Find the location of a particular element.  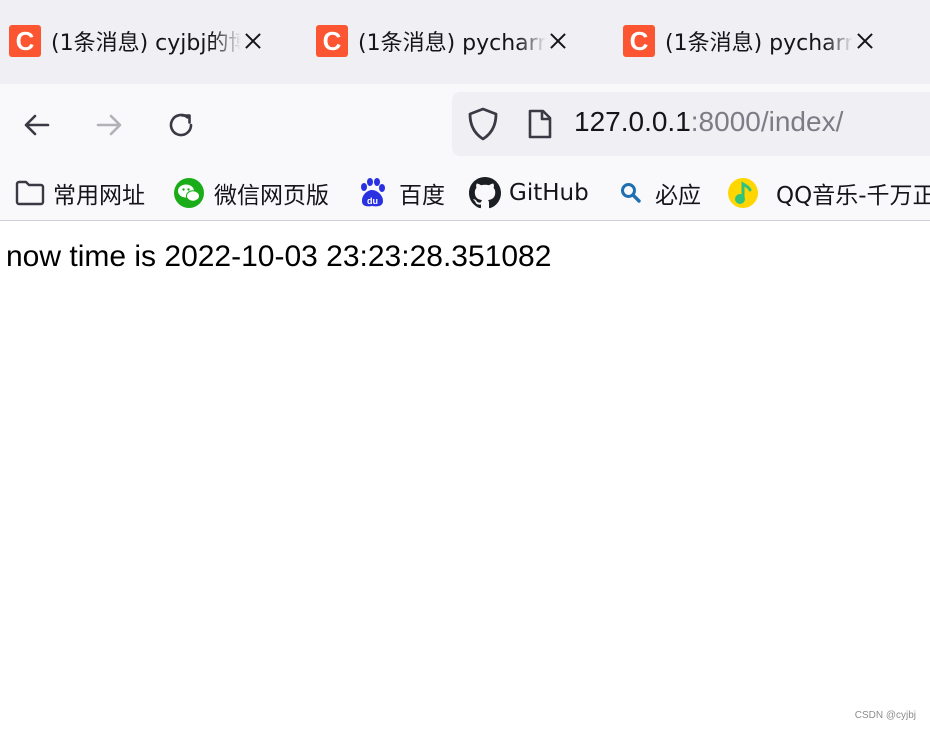

address-bar: 127.0.0.1:8000/index/ is located at coordinates (691, 124).